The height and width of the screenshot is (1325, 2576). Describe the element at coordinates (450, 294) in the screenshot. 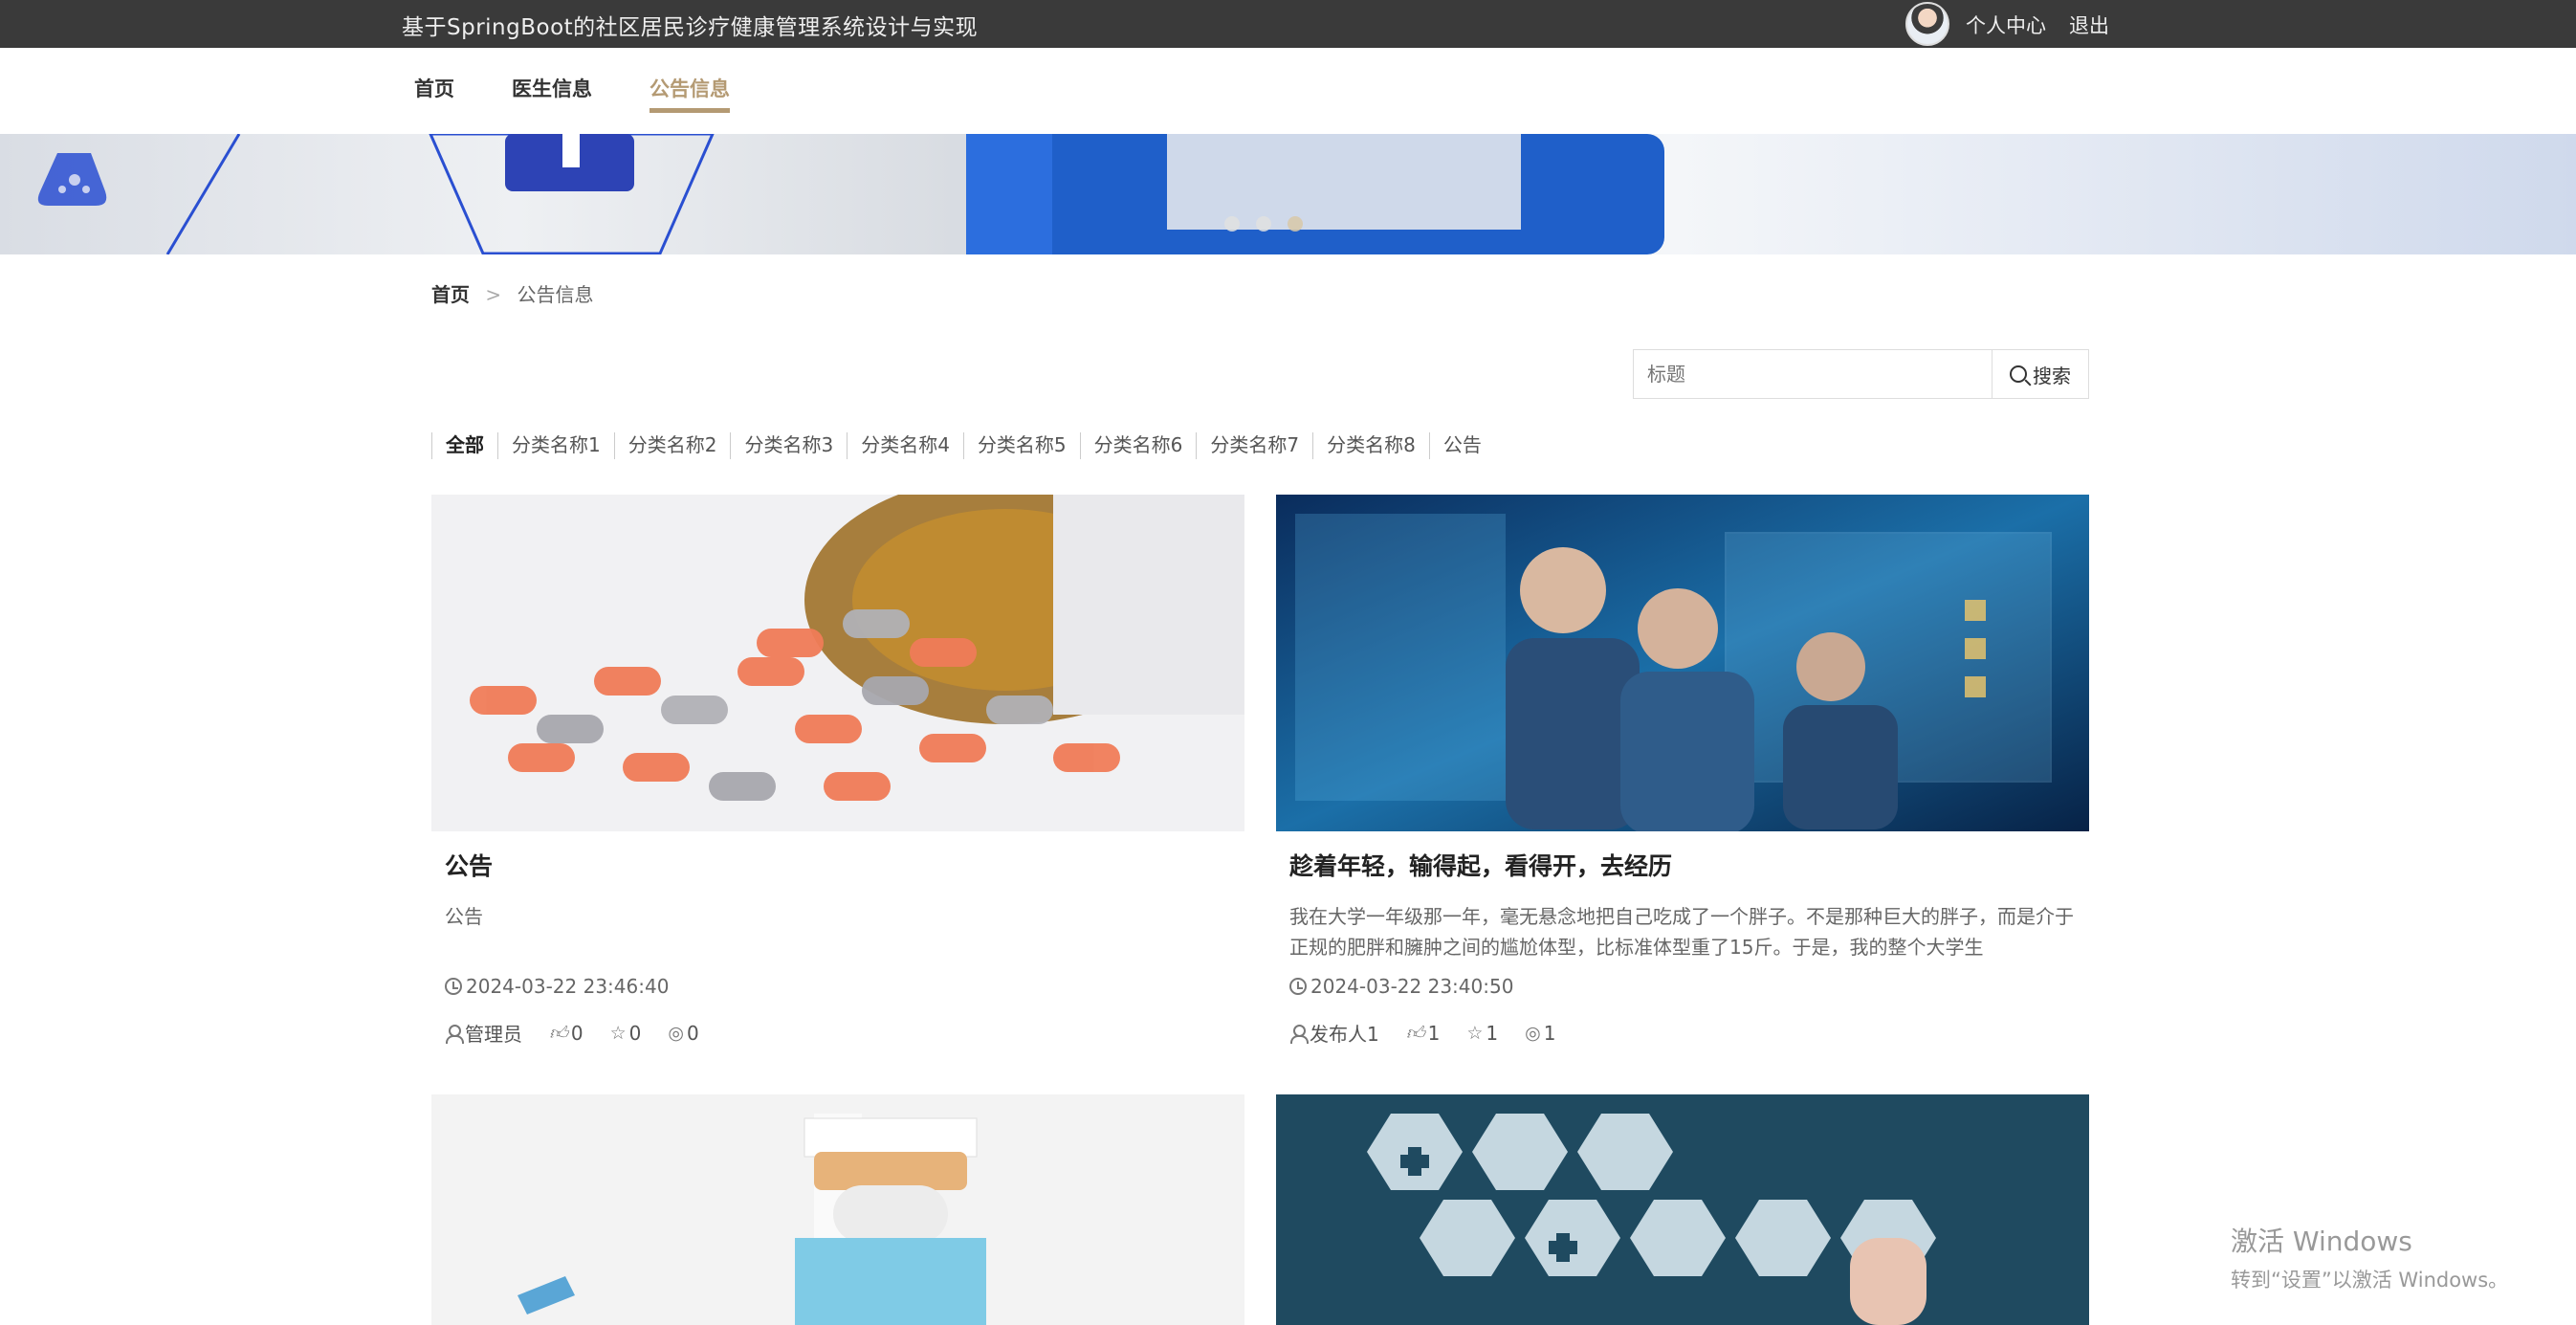

I see `breadcrumb-home: 首页` at that location.